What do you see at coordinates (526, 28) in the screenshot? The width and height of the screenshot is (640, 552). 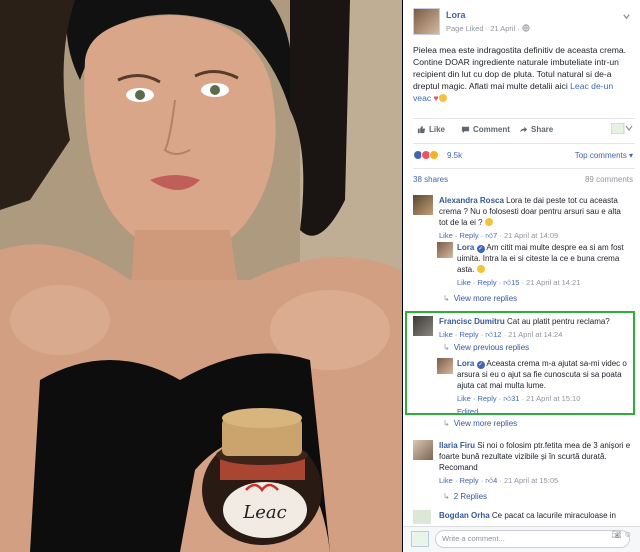 I see `globe-icon` at bounding box center [526, 28].